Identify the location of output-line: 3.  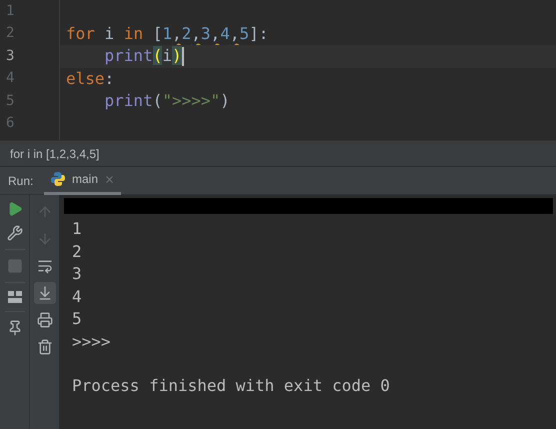
(77, 274).